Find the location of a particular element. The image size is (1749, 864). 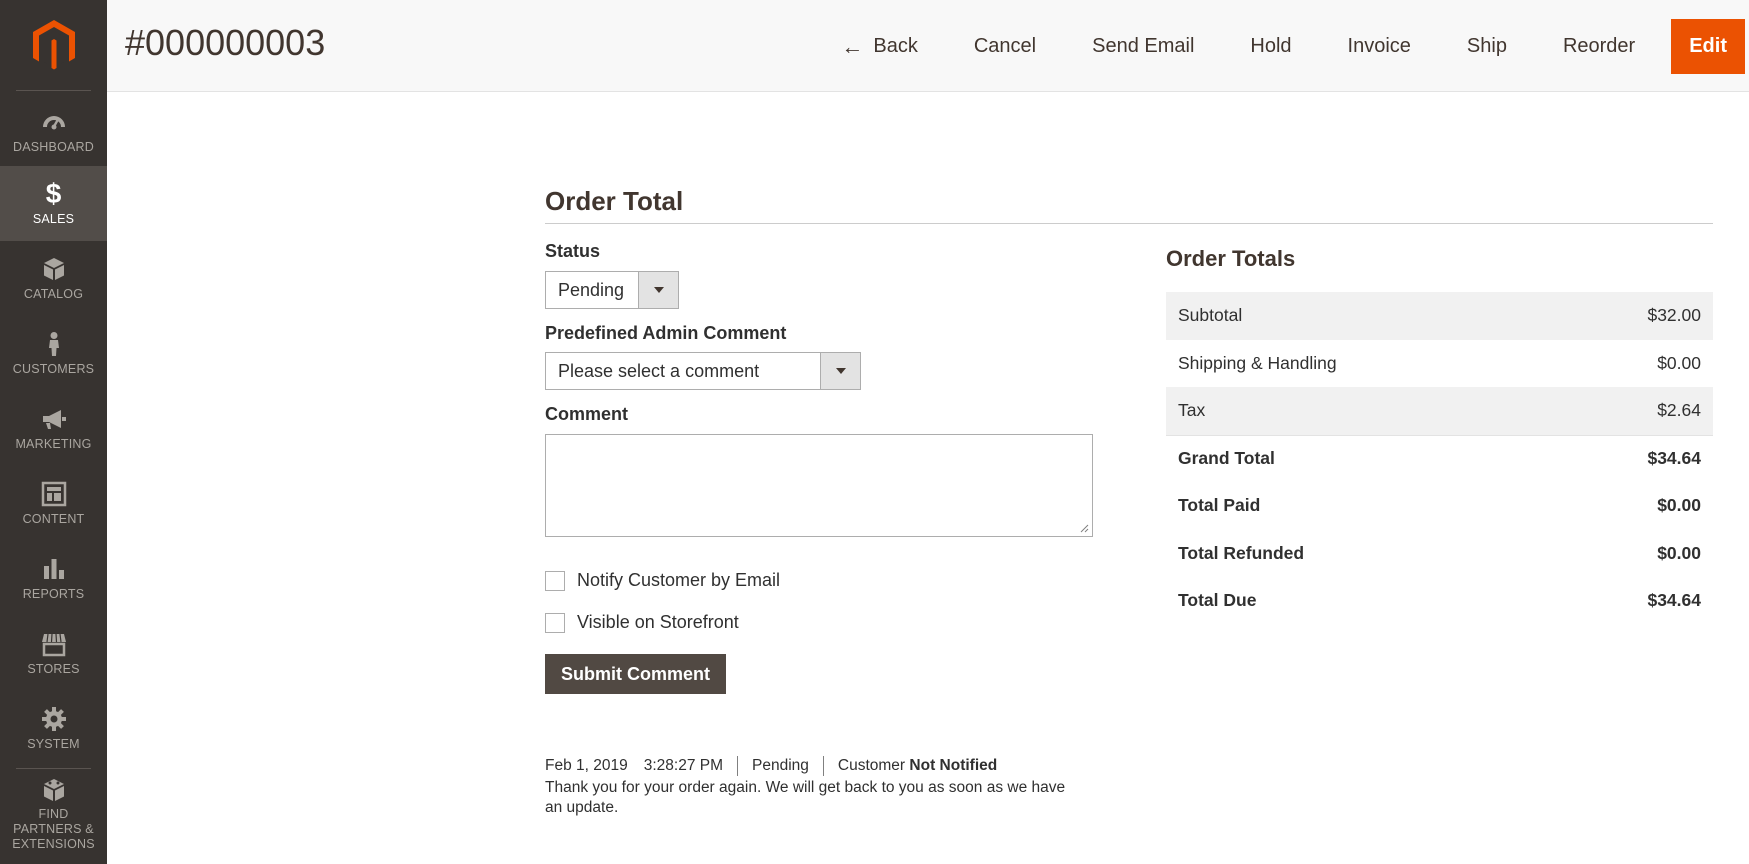

gear-icon is located at coordinates (54, 719).